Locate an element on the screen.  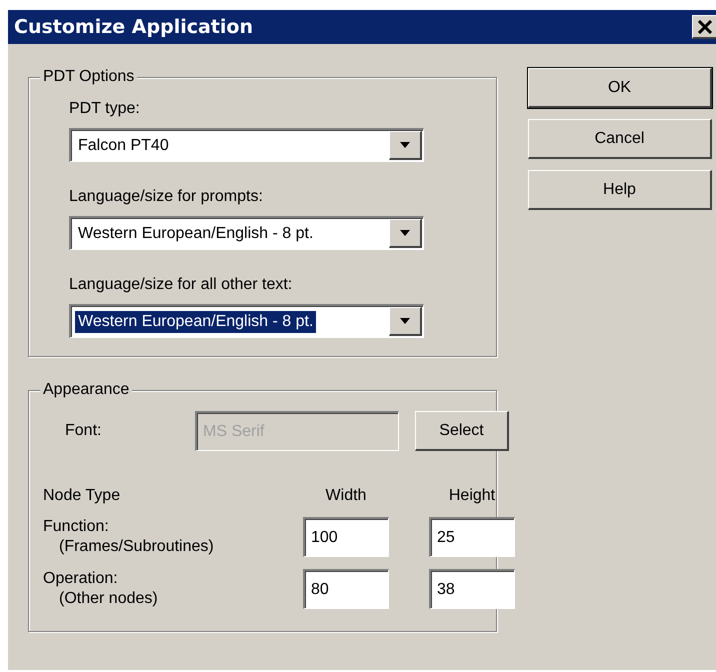
node-type-note: (Other nodes) is located at coordinates (108, 599).